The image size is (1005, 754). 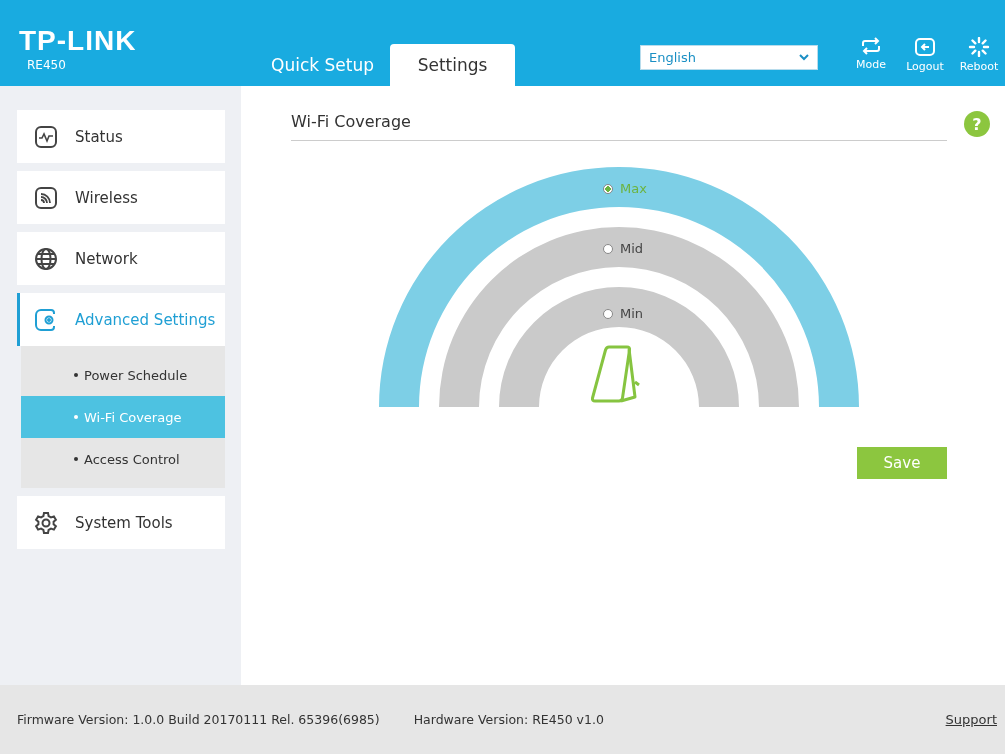 What do you see at coordinates (623, 313) in the screenshot?
I see `coverage-radio: Min` at bounding box center [623, 313].